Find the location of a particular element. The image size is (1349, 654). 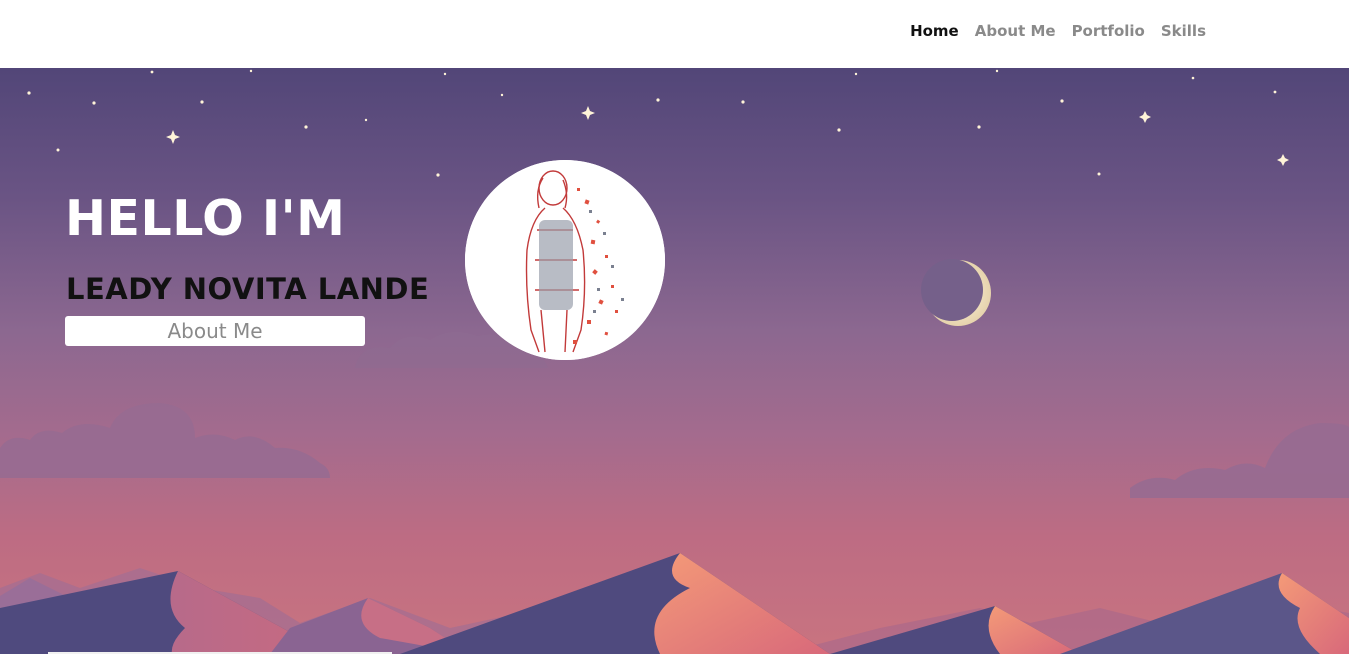

portrait-sketch-icon is located at coordinates (565, 260).